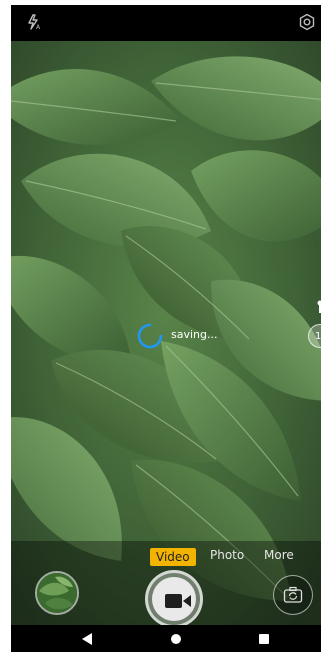 The width and height of the screenshot is (329, 654). Describe the element at coordinates (279, 555) in the screenshot. I see `mode-more: More` at that location.